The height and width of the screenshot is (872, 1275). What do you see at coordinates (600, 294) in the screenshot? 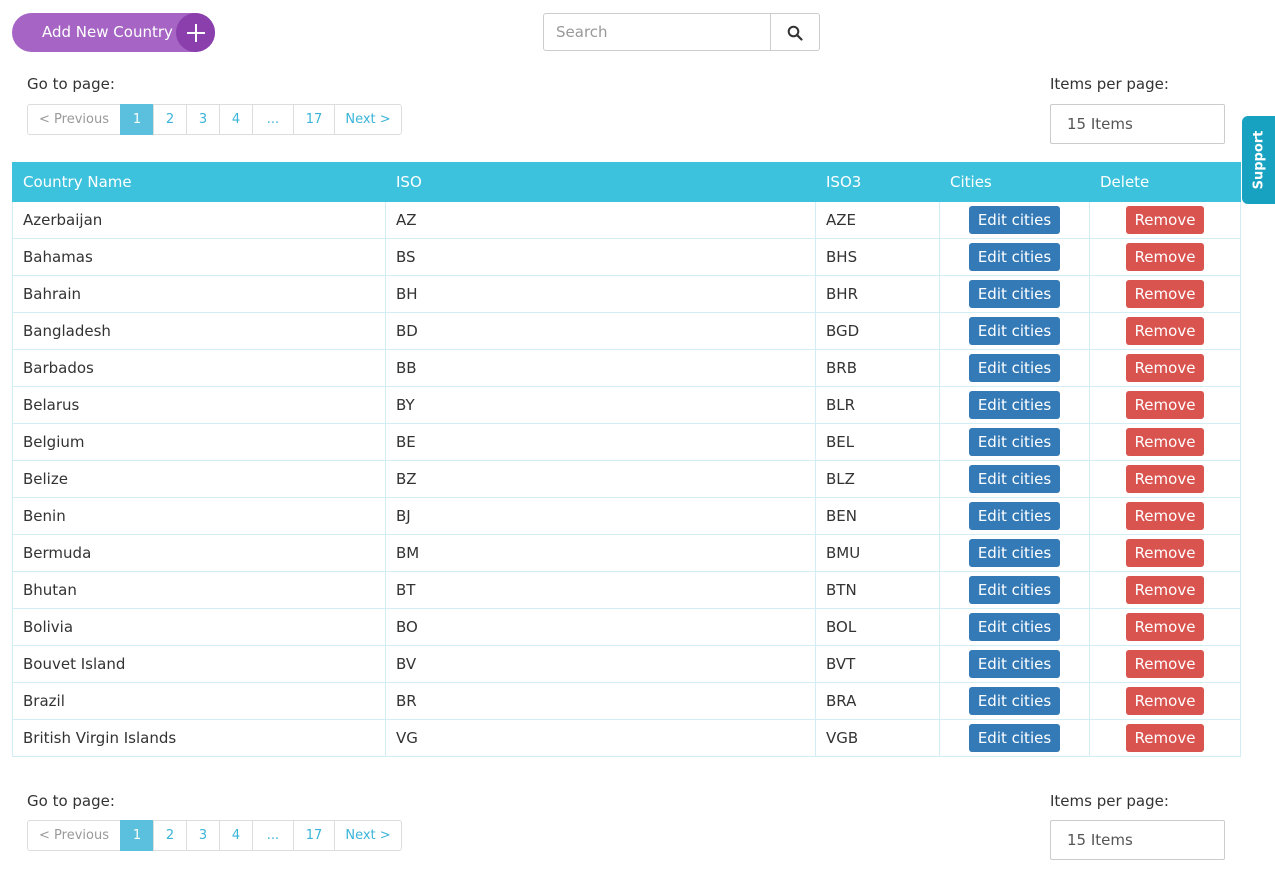
I see `iso-cell: BH` at bounding box center [600, 294].